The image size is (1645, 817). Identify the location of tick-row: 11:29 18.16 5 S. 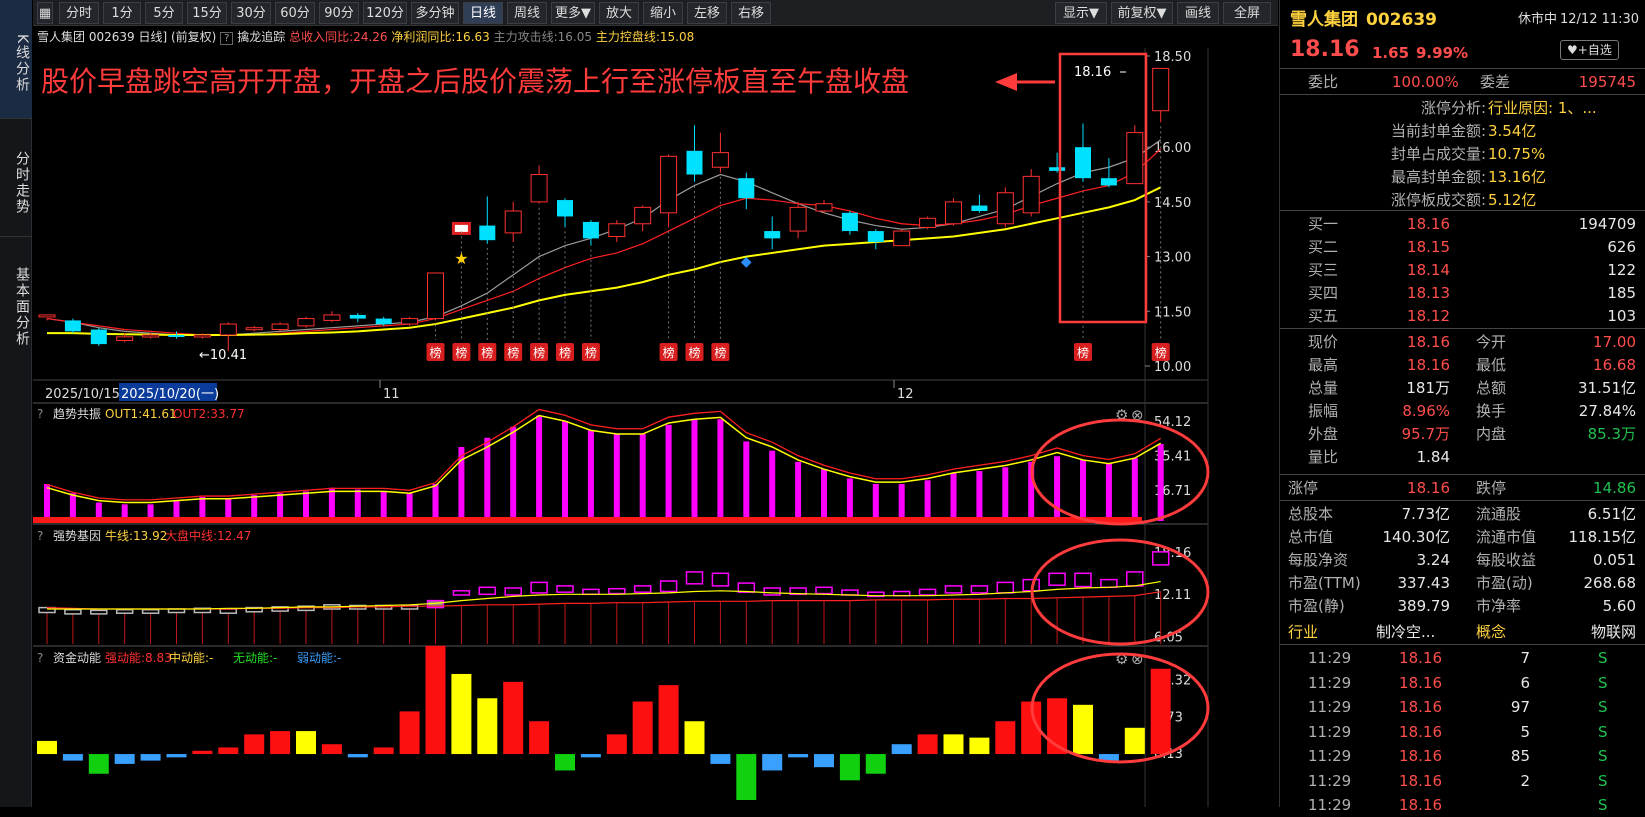
(1462, 732).